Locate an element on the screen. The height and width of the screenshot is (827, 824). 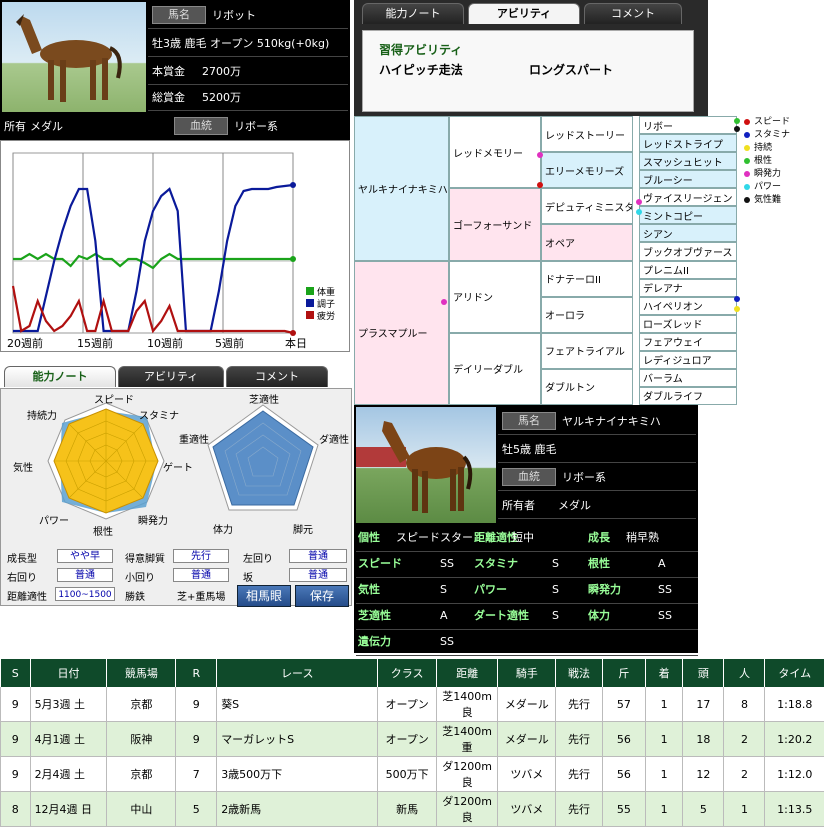
race-header-cell: 距離 is located at coordinates (467, 673).